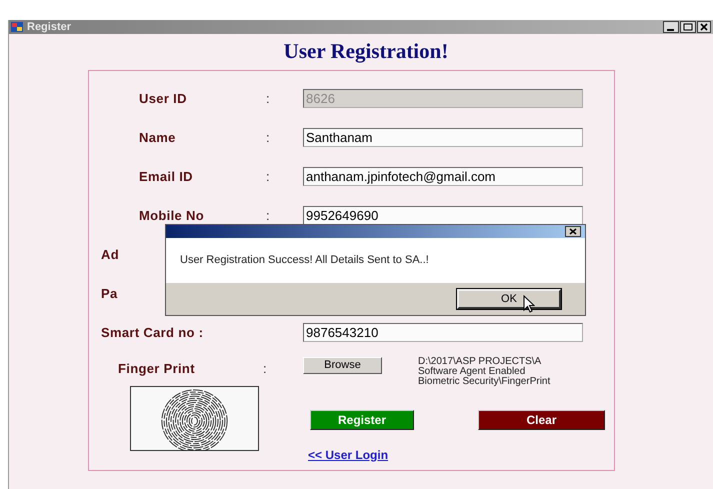  What do you see at coordinates (529, 304) in the screenshot?
I see `cursor-icon` at bounding box center [529, 304].